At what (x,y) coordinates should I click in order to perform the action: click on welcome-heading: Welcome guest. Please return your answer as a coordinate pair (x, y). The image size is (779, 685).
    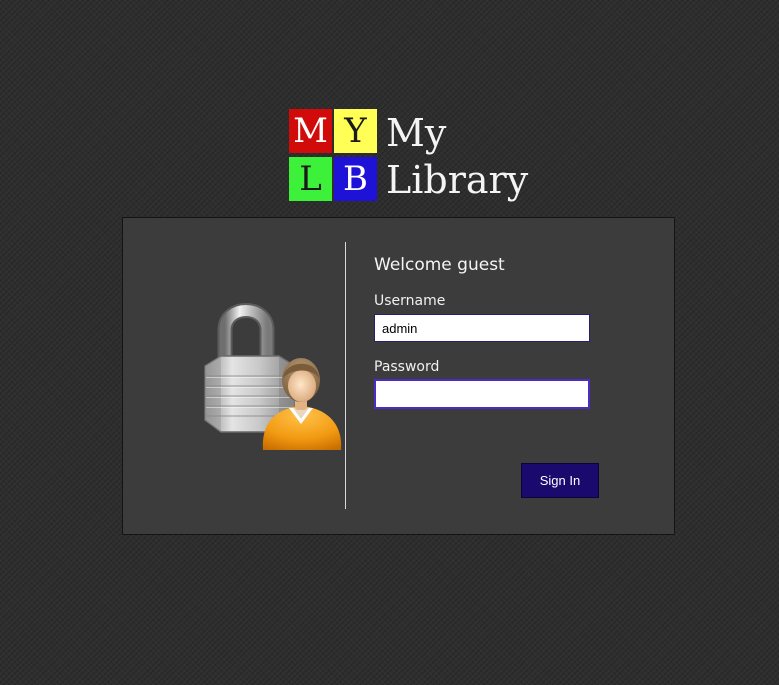
    Looking at the image, I should click on (439, 265).